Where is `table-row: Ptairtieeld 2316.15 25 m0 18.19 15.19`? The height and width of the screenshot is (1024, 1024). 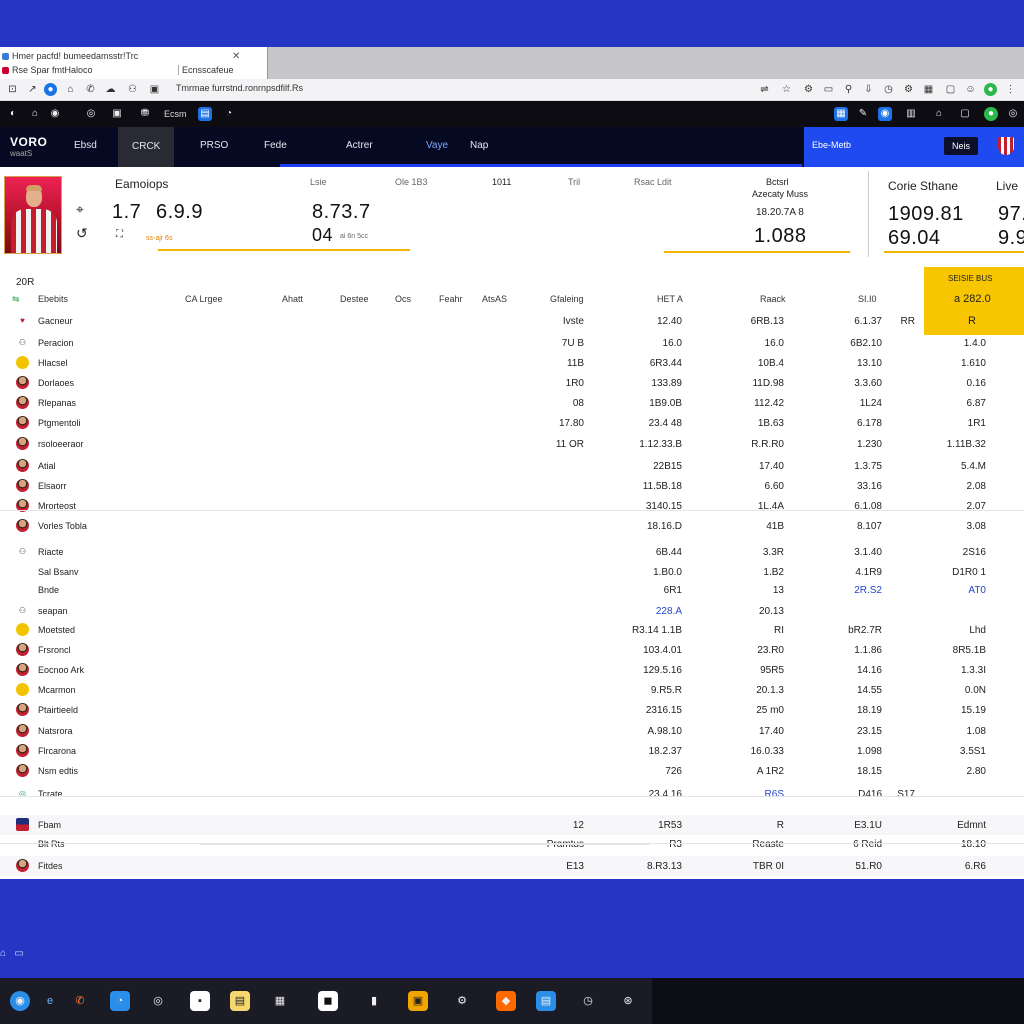
table-row: Ptairtieeld 2316.15 25 m0 18.19 15.19 is located at coordinates (512, 710).